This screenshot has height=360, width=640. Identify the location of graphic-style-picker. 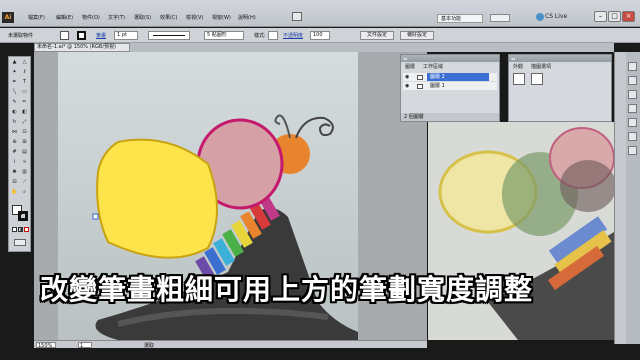
(273, 35).